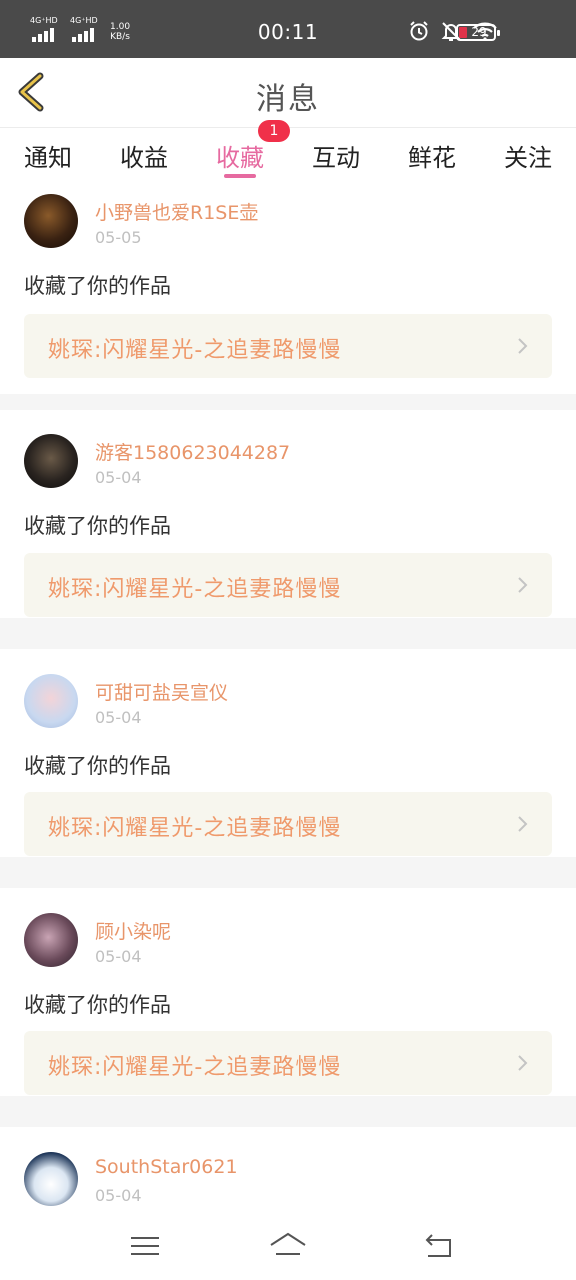 This screenshot has width=576, height=1280. Describe the element at coordinates (288, 99) in the screenshot. I see `page-title: 消息` at that location.